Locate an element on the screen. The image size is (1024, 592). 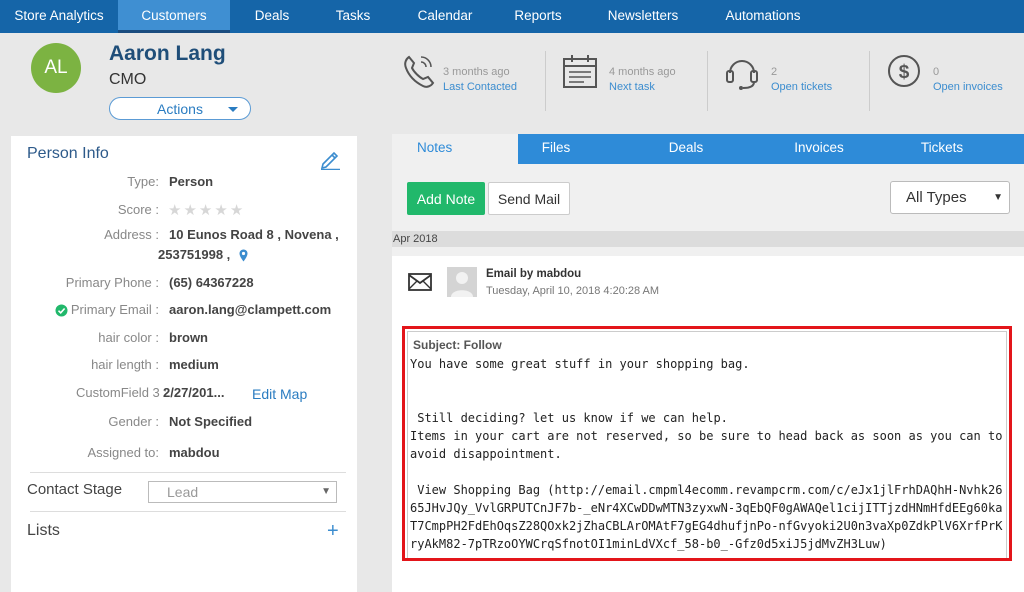
contact-name: Aaron Lang is located at coordinates (167, 53).